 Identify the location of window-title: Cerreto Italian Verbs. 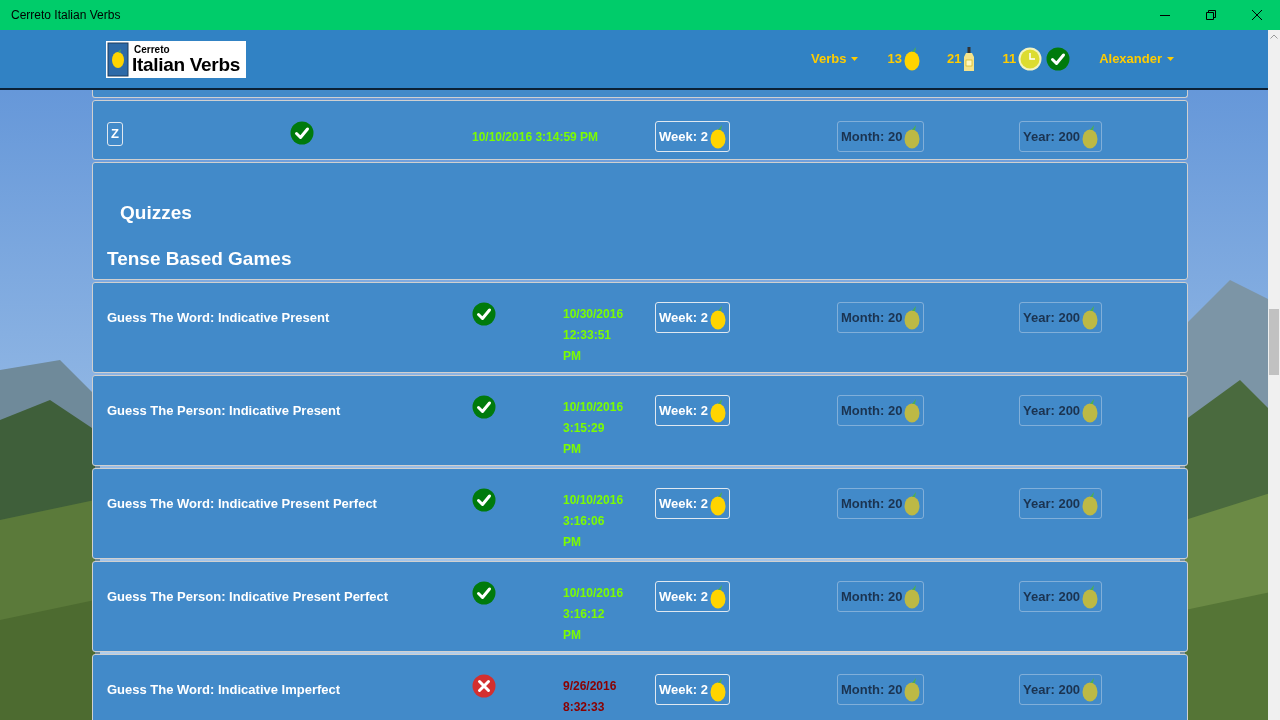
(66, 15).